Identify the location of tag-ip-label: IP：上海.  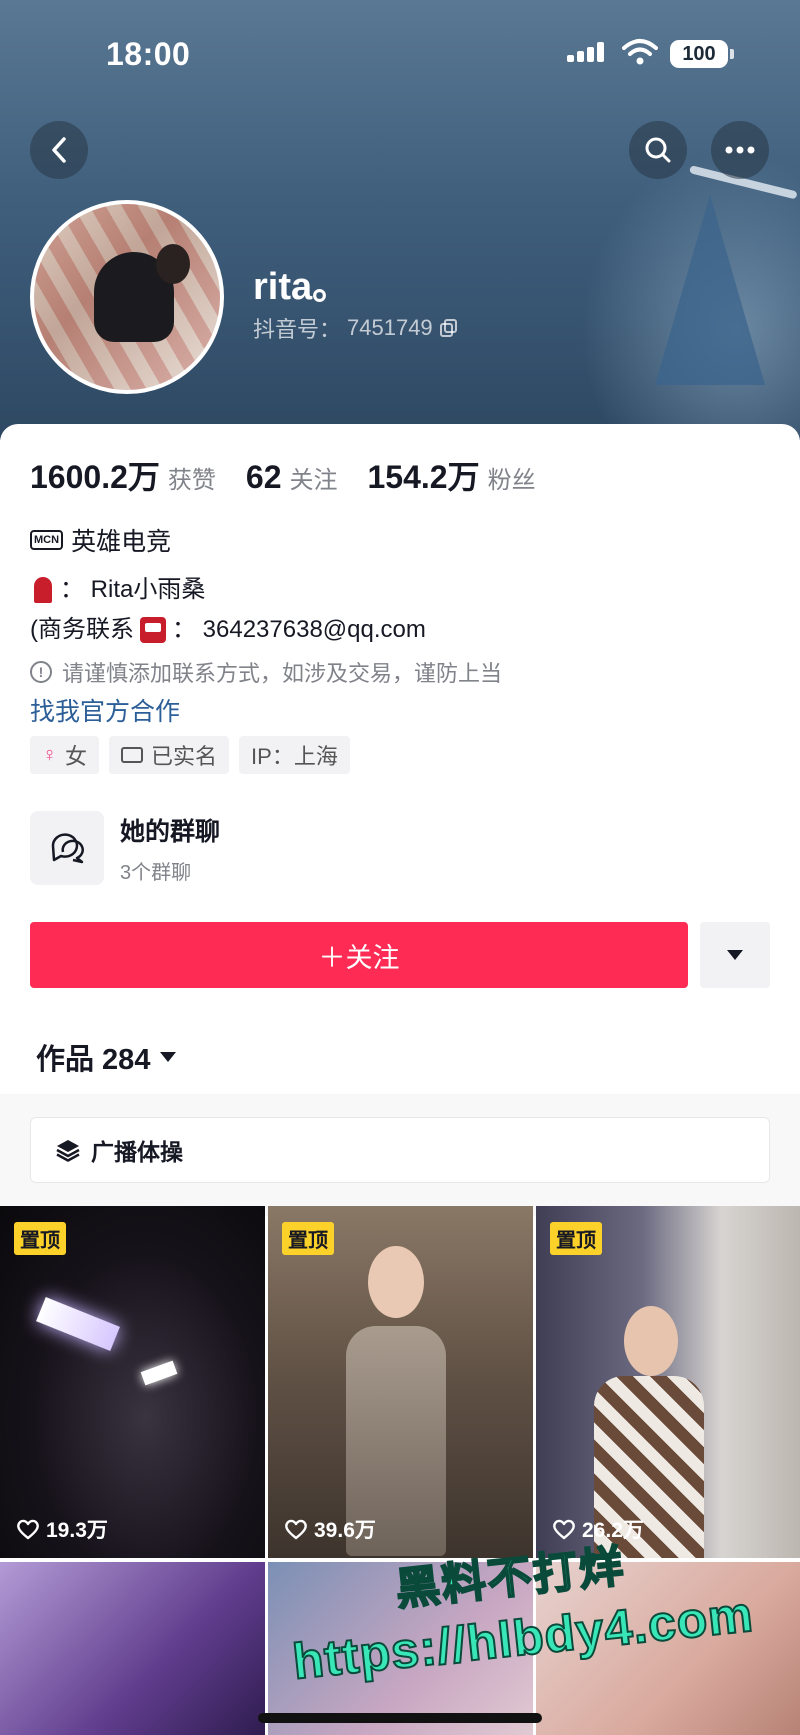
(294, 756).